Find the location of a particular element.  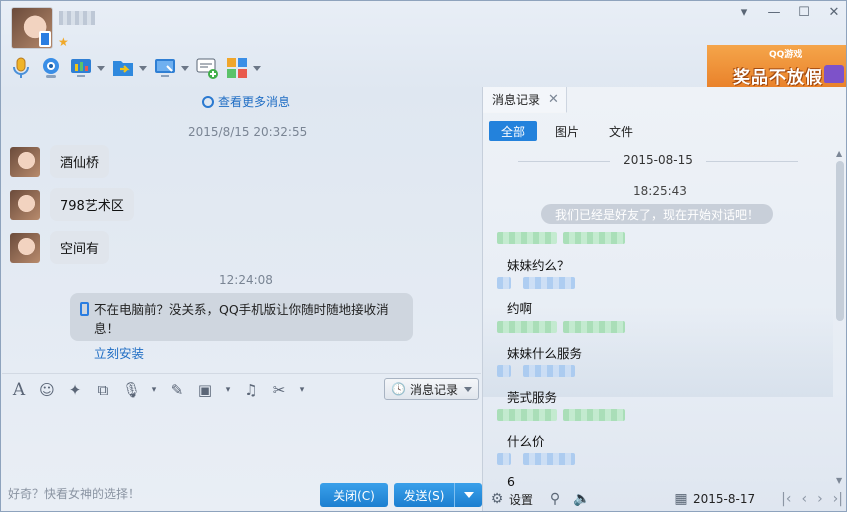

maximize-icon: ☐ is located at coordinates (804, 13).